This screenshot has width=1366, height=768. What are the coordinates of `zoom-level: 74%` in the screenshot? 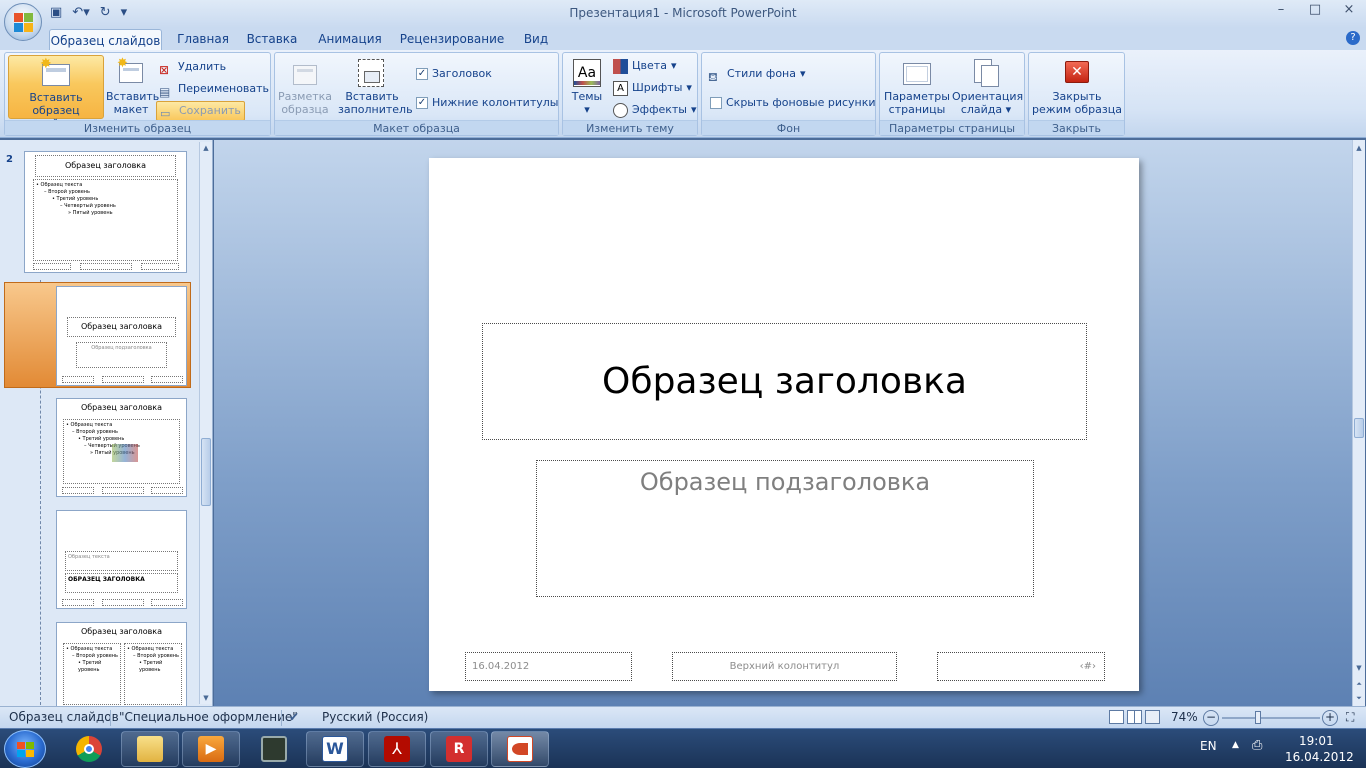 It's located at (1184, 717).